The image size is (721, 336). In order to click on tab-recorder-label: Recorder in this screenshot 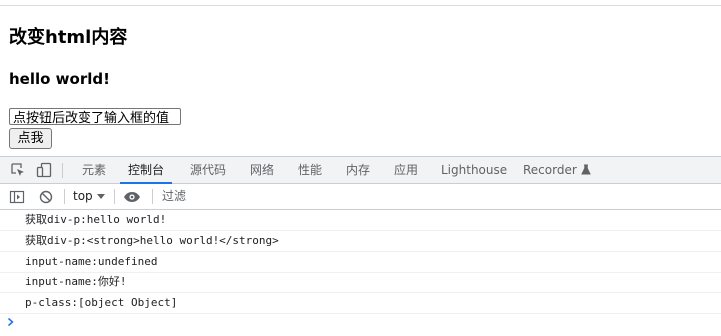, I will do `click(550, 170)`.